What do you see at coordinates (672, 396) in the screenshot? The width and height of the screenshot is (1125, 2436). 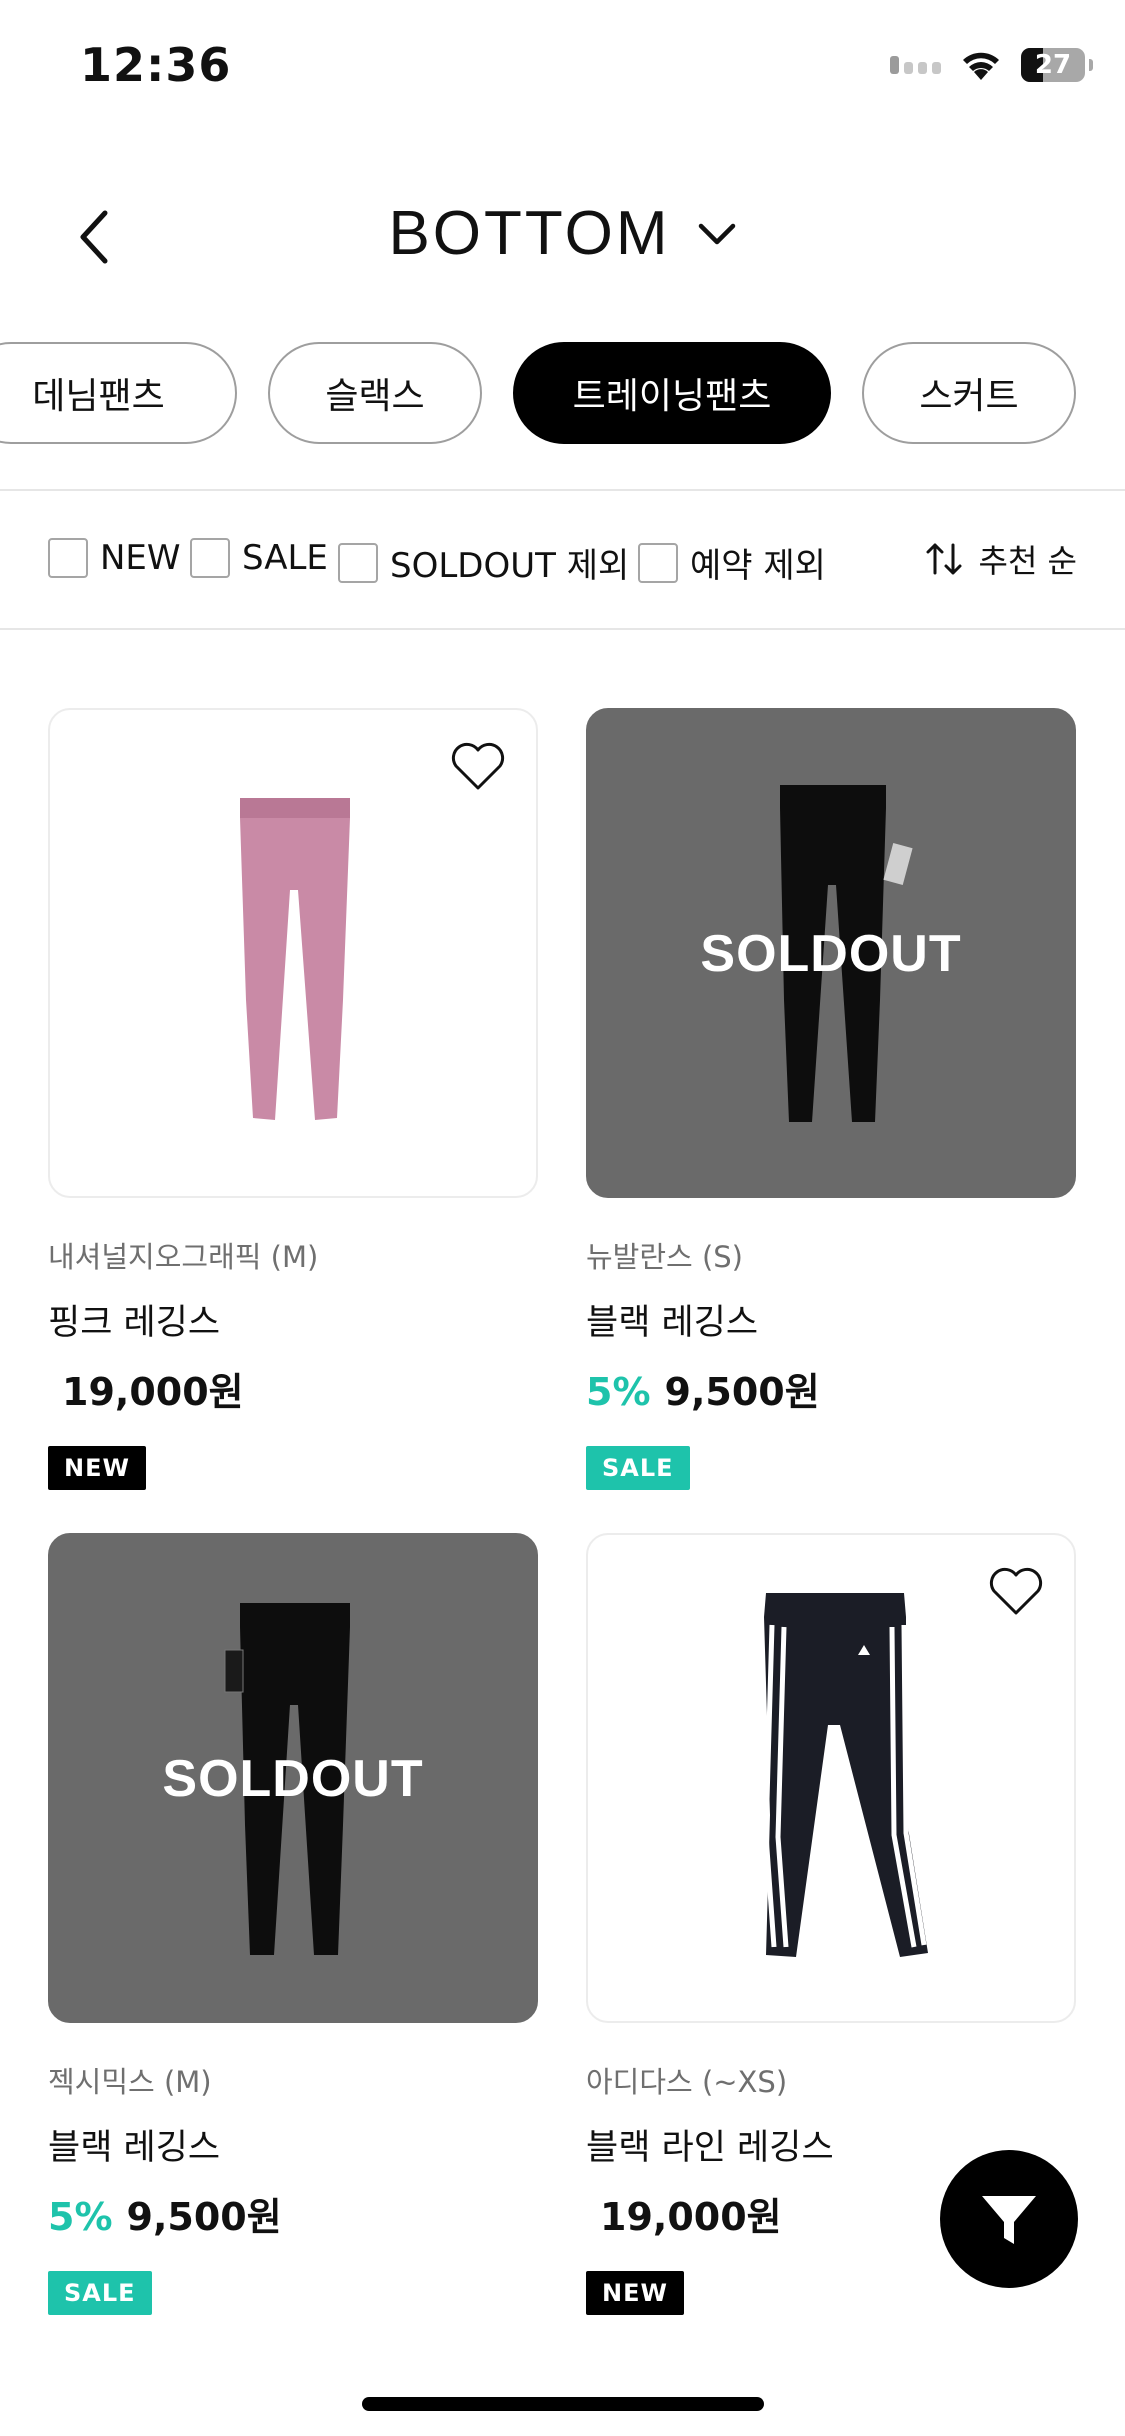 I see `tab-label: 트레이닝팬츠` at bounding box center [672, 396].